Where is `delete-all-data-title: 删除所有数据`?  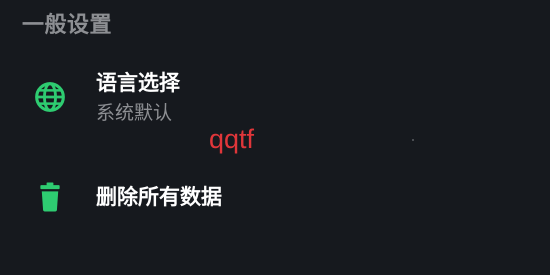
delete-all-data-title: 删除所有数据 is located at coordinates (159, 197).